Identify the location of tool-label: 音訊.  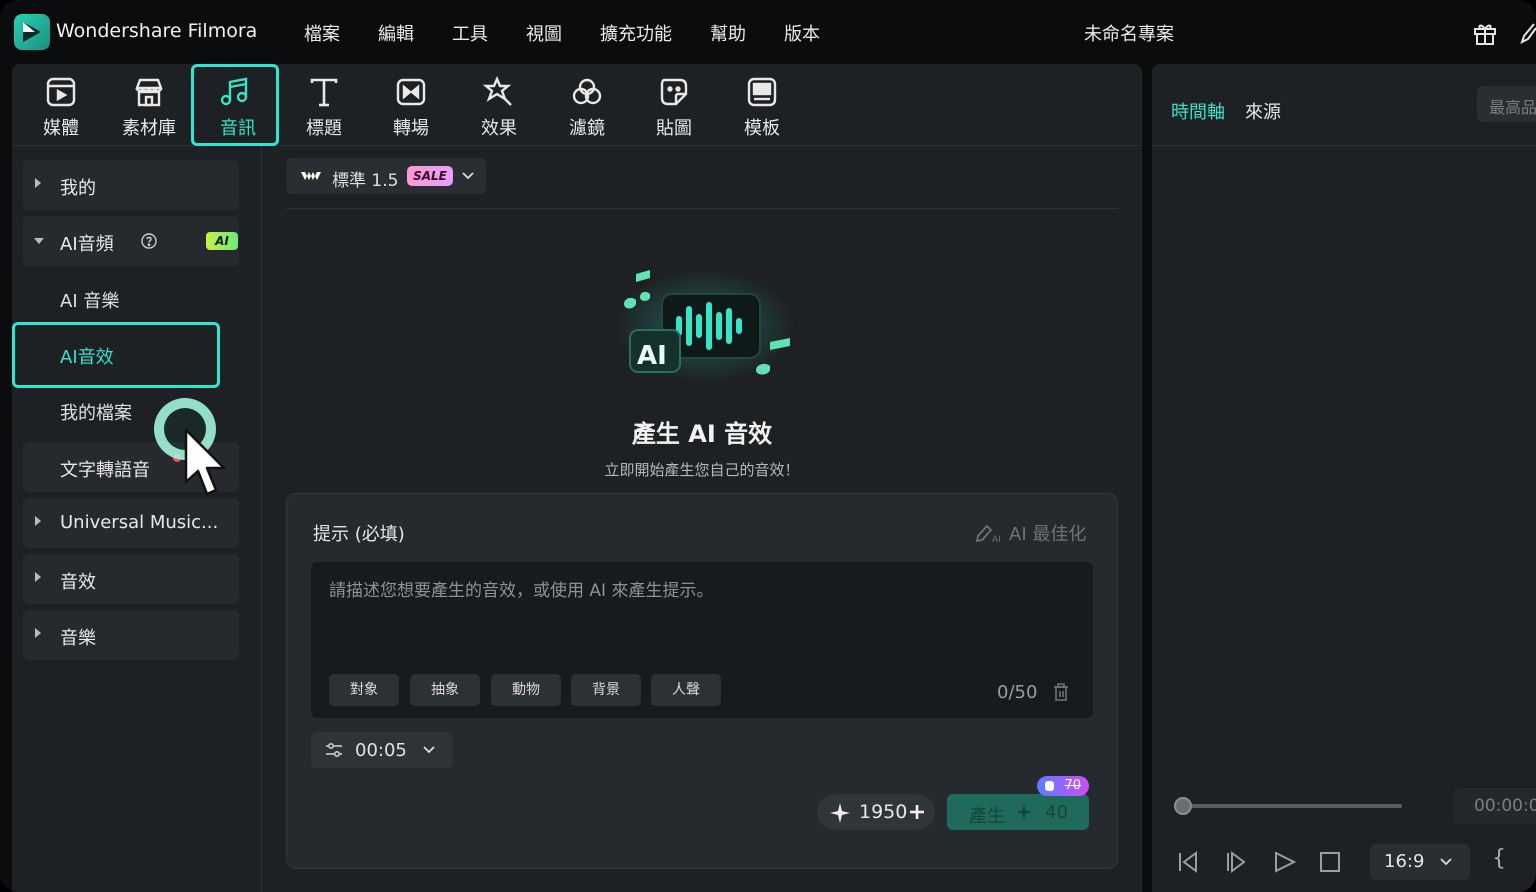
(238, 128).